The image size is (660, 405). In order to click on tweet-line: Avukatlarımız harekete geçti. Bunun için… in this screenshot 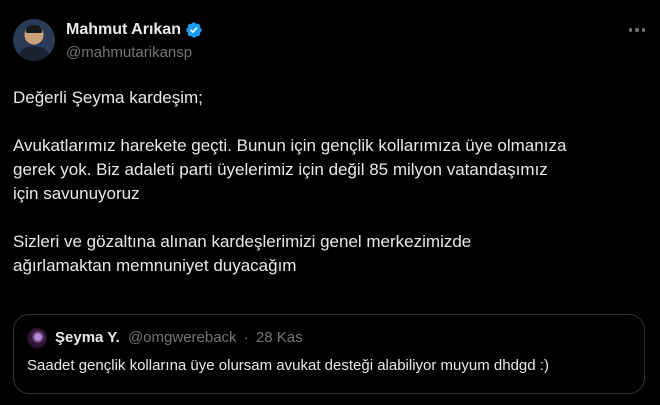, I will do `click(290, 145)`.